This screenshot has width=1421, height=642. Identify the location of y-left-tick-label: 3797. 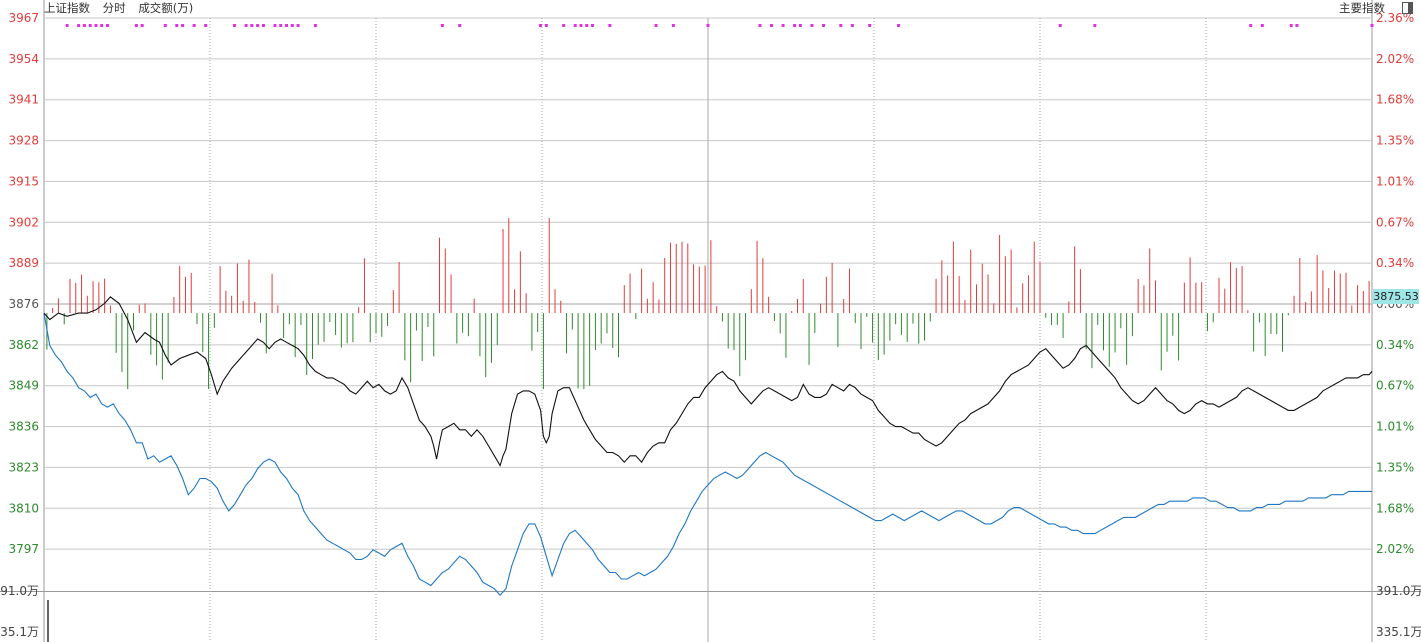
(23, 549).